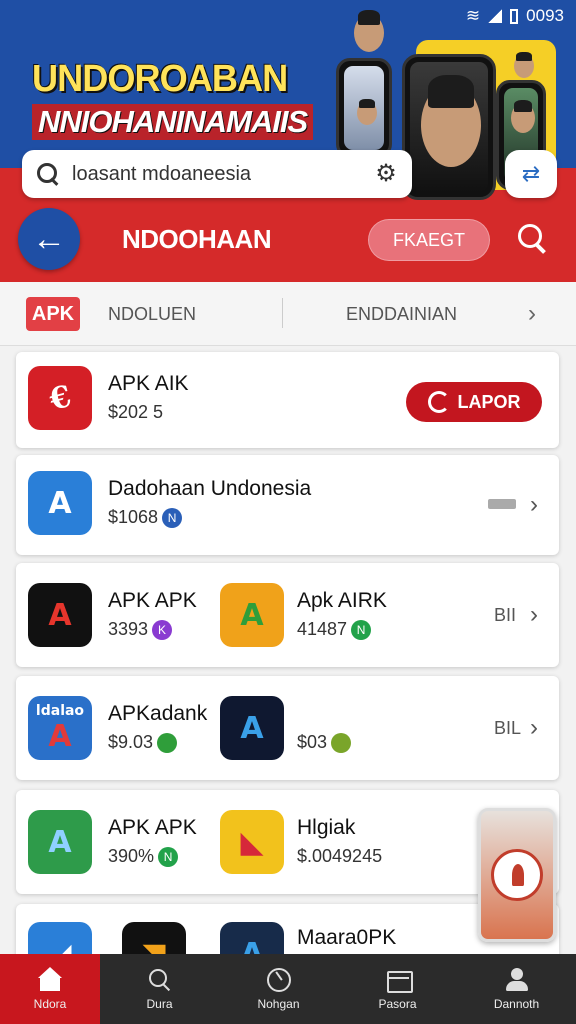  I want to click on compass-icon, so click(279, 980).